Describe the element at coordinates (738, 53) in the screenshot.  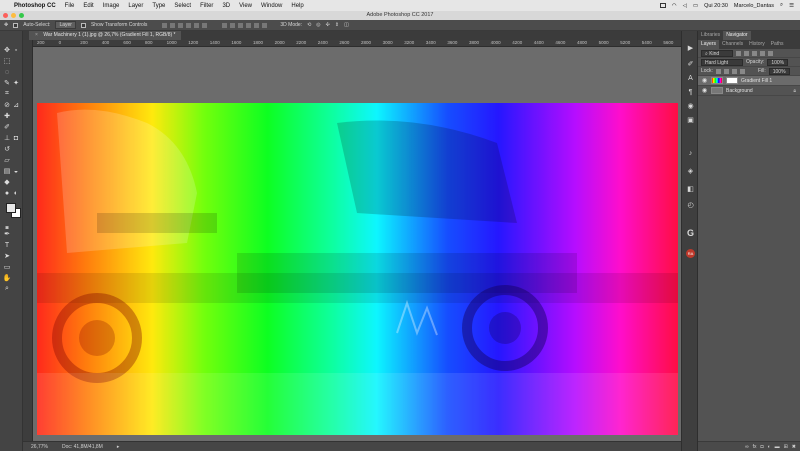
I see `filter-pixel-icon` at that location.